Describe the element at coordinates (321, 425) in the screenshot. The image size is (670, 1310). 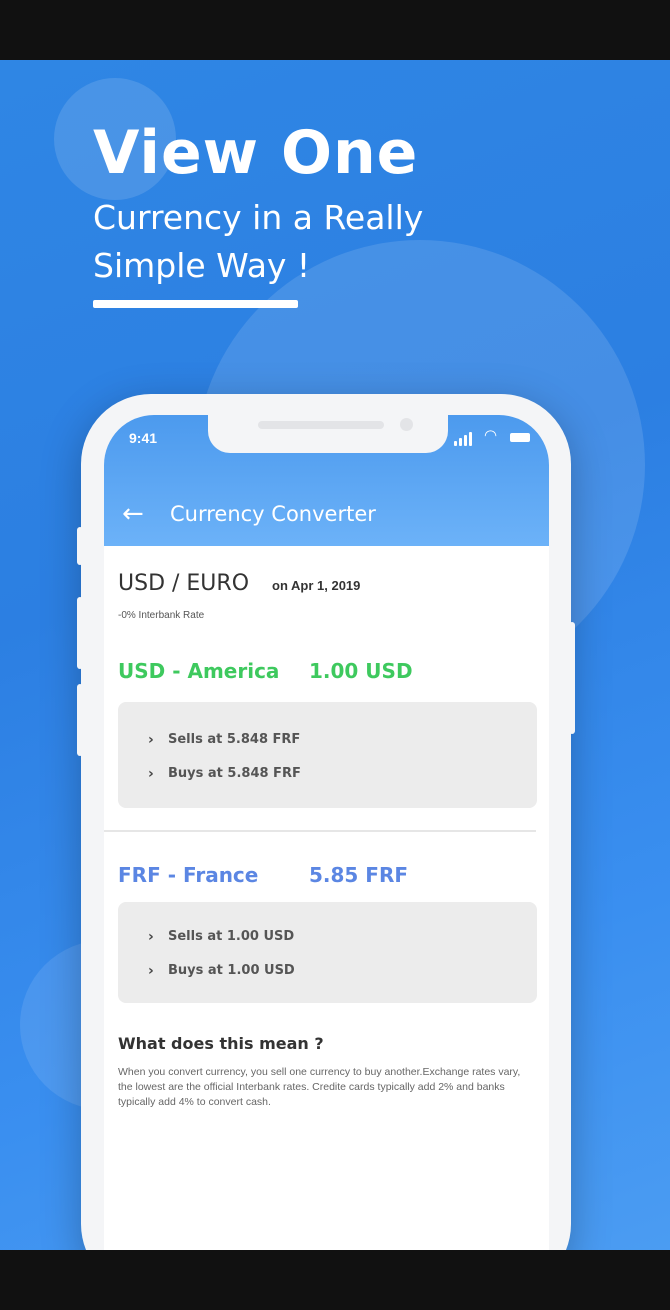
I see `speaker-grille` at that location.